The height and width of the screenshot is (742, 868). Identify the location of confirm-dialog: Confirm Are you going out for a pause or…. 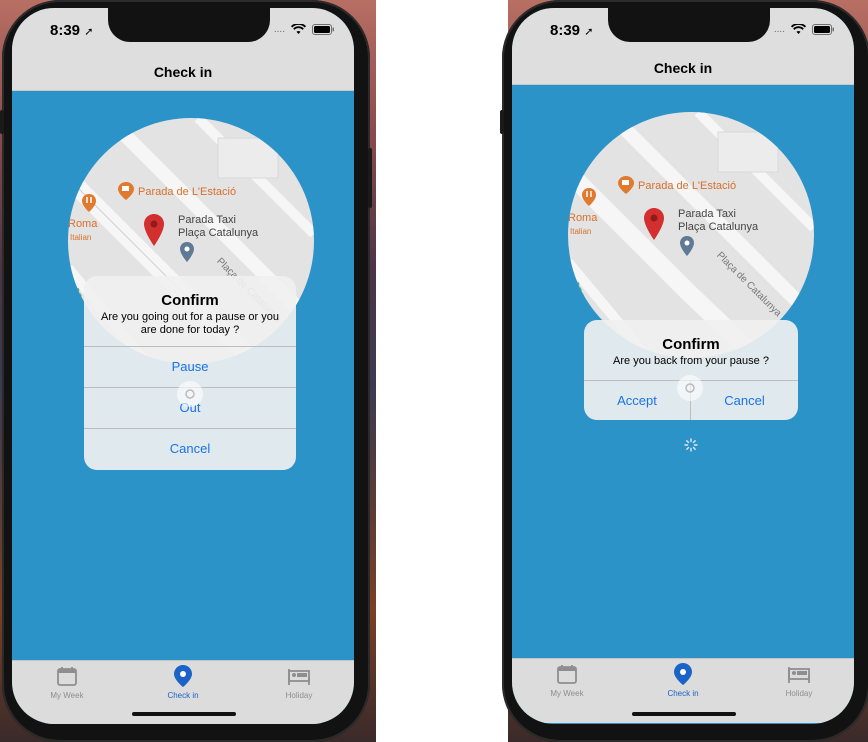
(190, 373).